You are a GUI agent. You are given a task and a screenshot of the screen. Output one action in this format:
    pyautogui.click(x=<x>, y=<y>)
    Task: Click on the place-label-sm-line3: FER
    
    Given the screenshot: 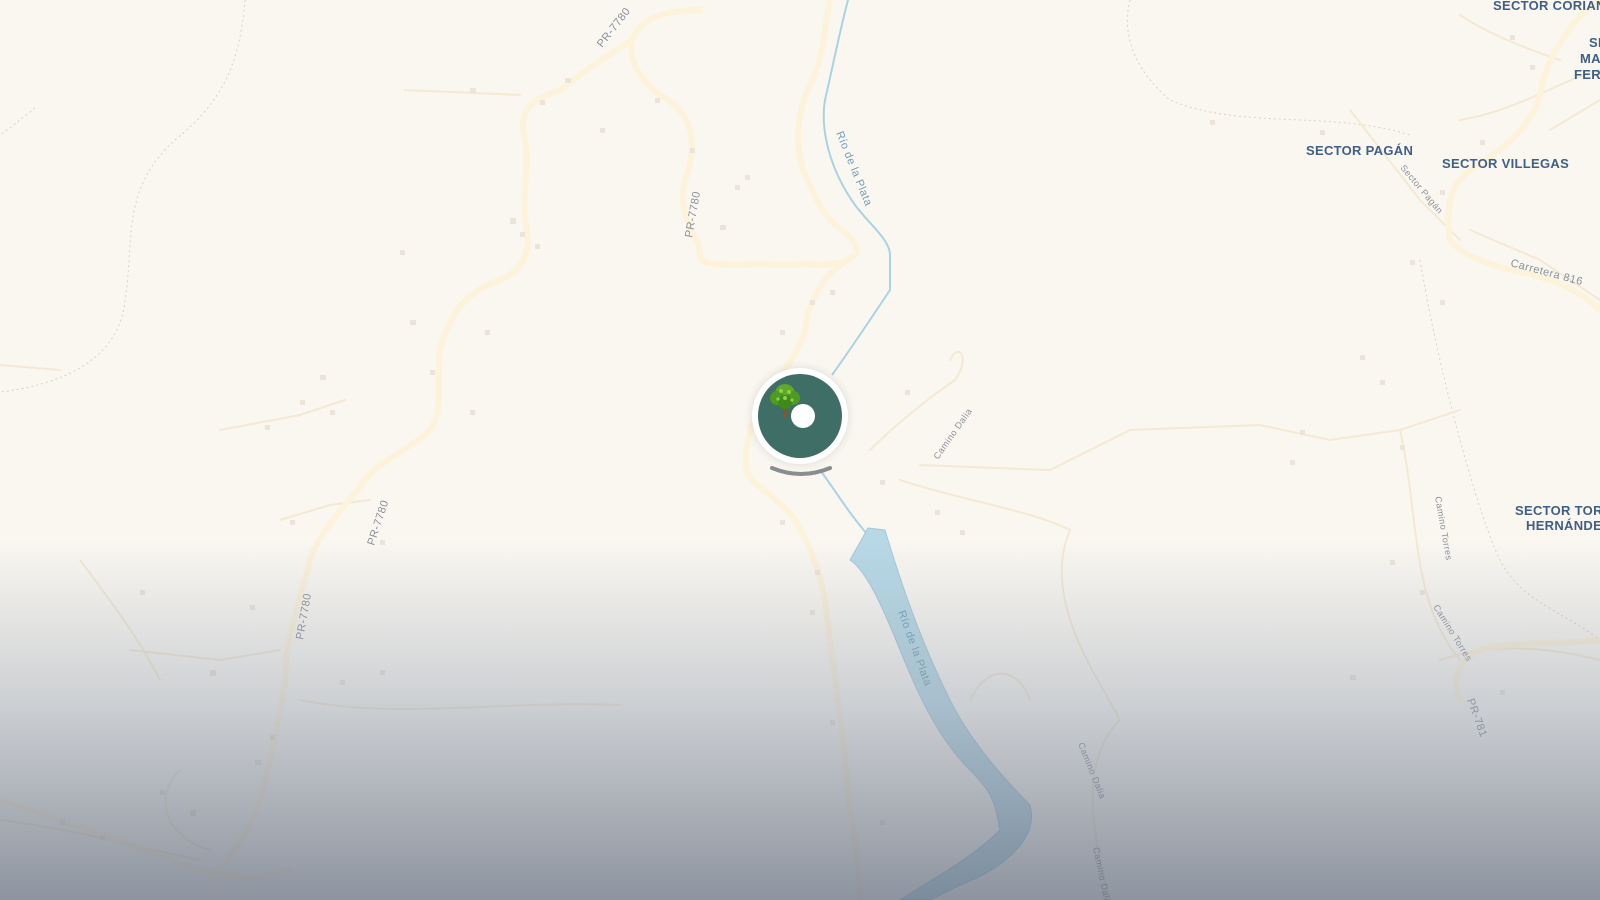 What is the action you would take?
    pyautogui.click(x=1587, y=74)
    